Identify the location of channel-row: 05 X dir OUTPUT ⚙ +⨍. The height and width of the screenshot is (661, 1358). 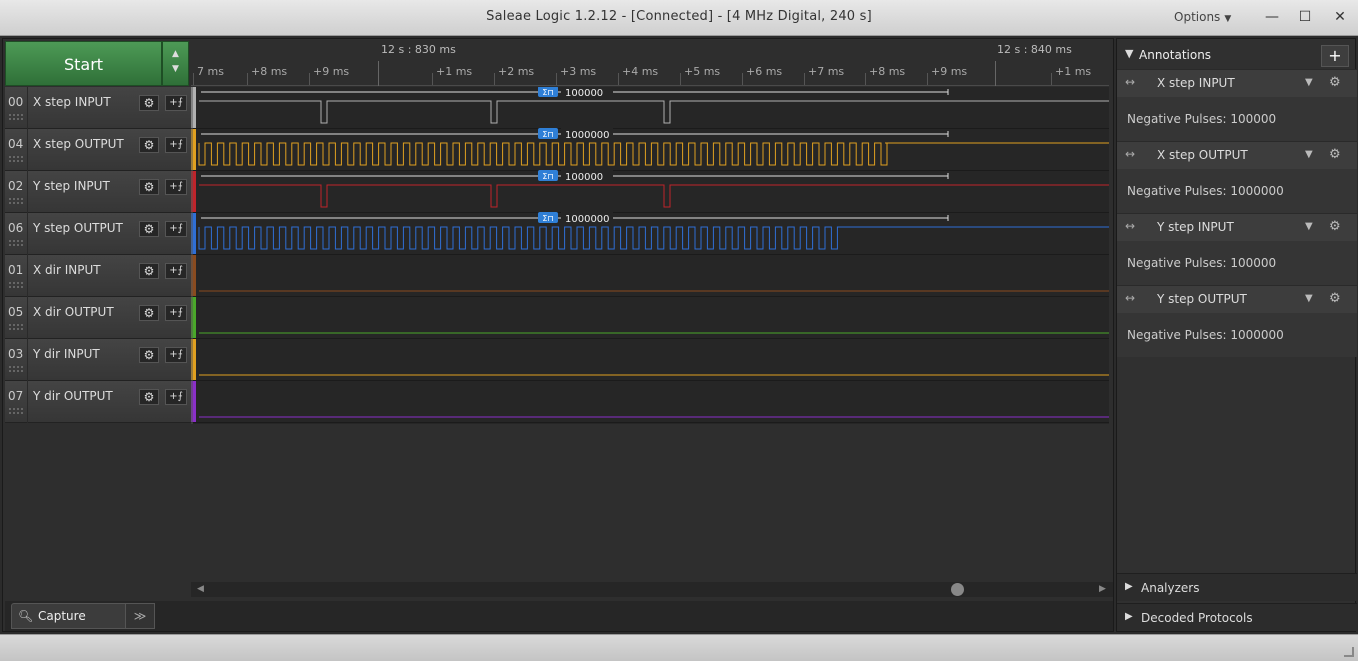
(98, 318).